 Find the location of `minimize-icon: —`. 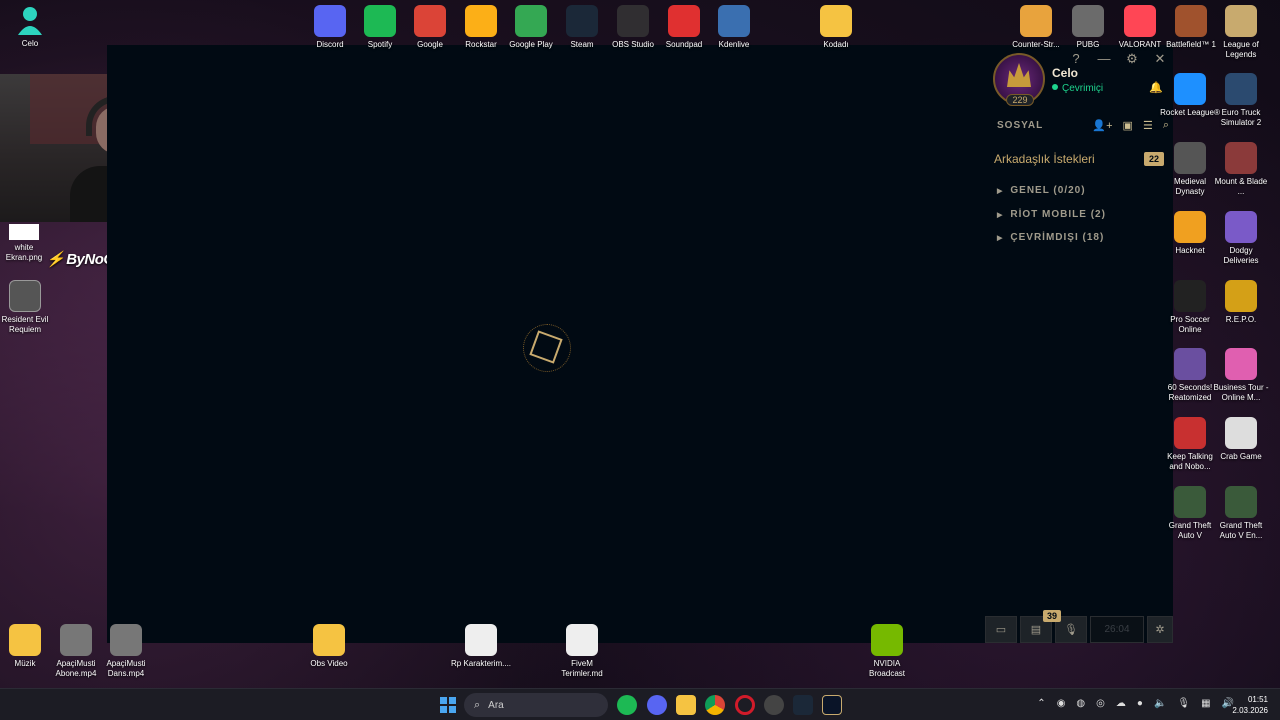

minimize-icon: — is located at coordinates (1104, 59).